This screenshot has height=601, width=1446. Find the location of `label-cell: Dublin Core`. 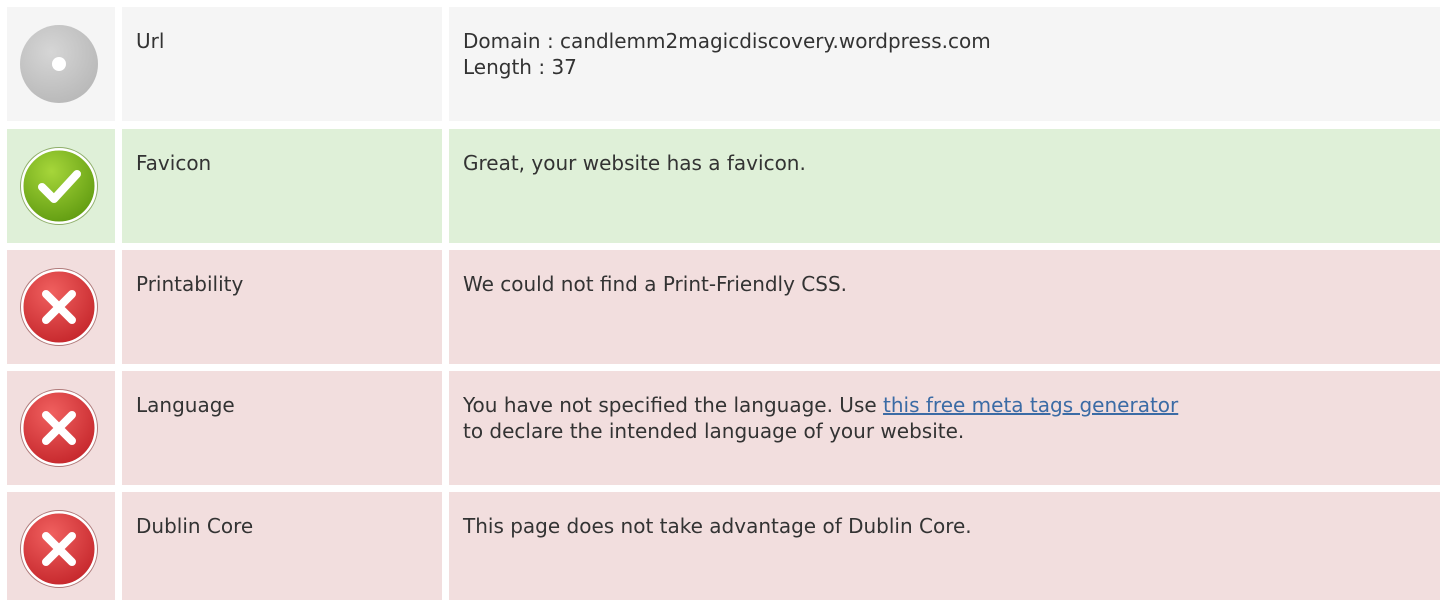

label-cell: Dublin Core is located at coordinates (282, 546).